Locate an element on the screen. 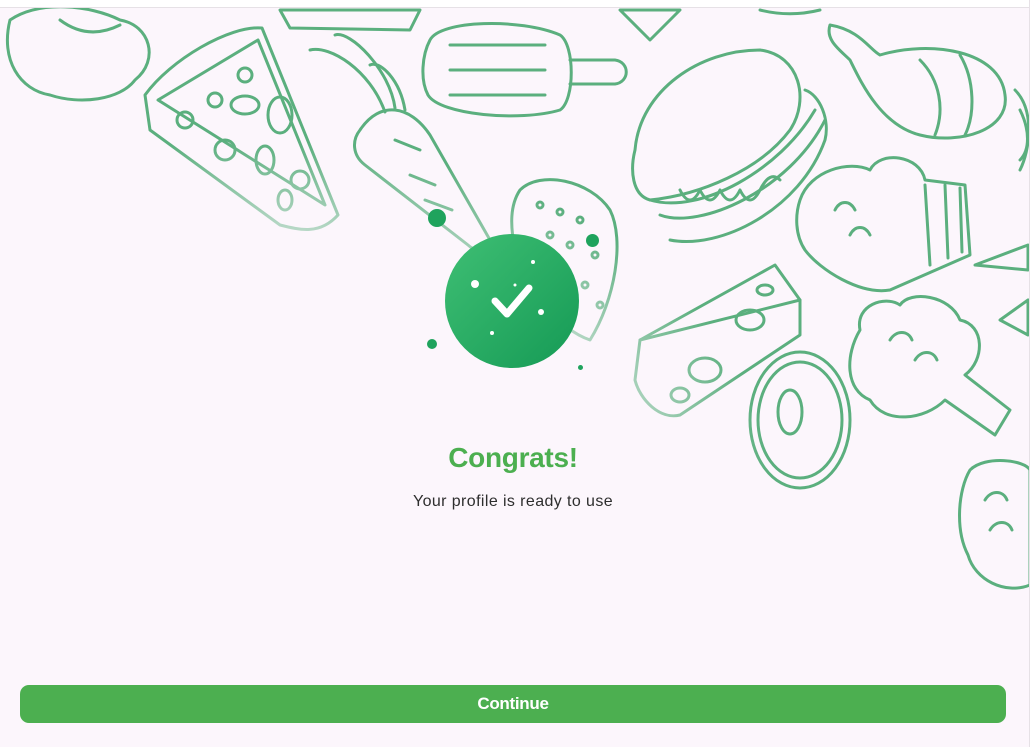  congrats-message: Your profile is ready to use is located at coordinates (513, 501).